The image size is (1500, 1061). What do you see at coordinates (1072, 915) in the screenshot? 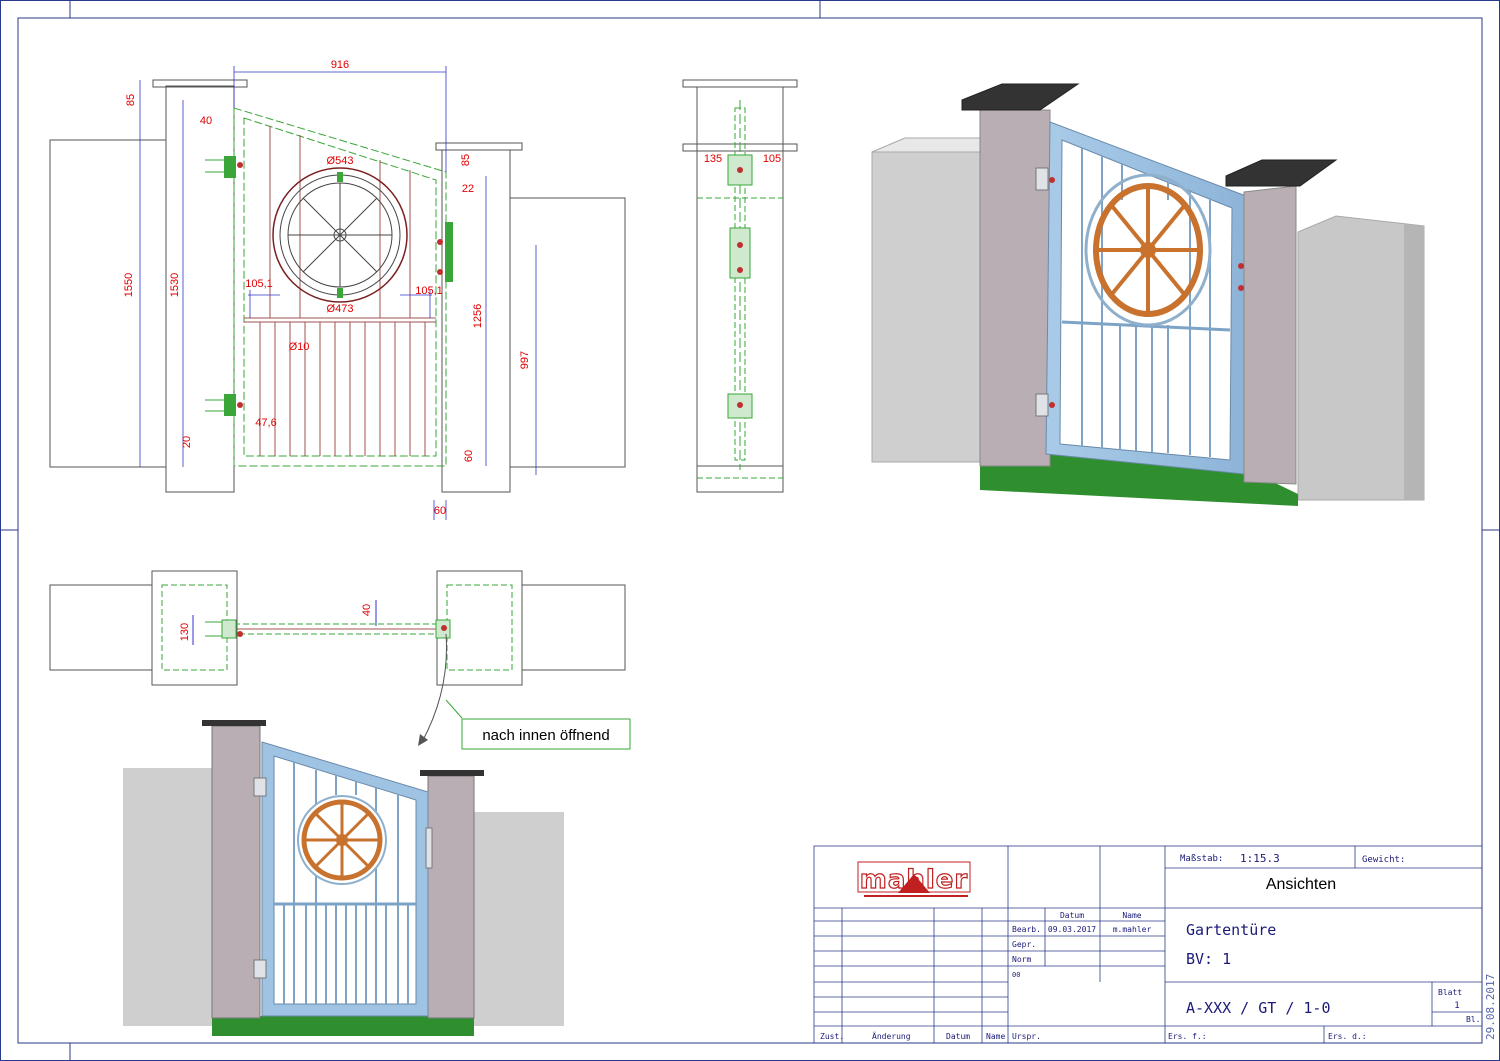
I see `col-date: Datum` at bounding box center [1072, 915].